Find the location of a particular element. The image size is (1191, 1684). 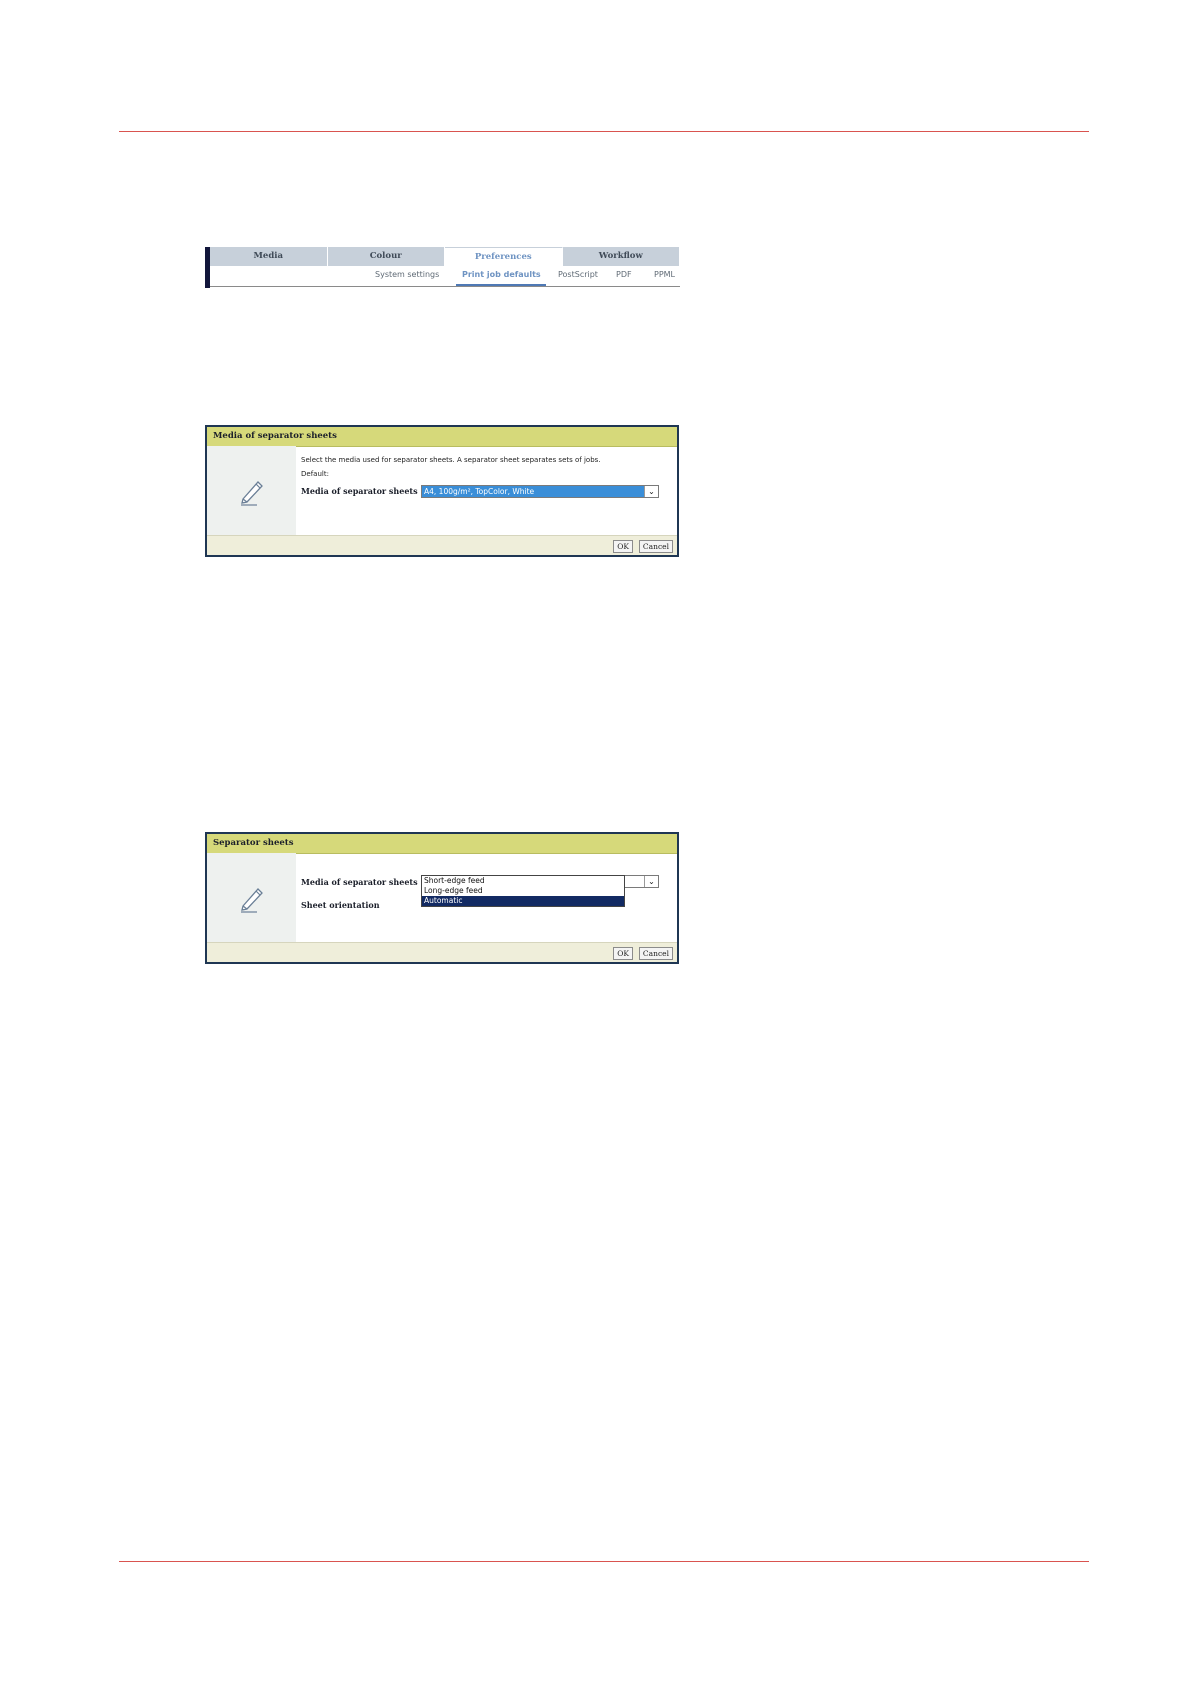

tab-row: Media Colour Preferences Workflow is located at coordinates (445, 256).